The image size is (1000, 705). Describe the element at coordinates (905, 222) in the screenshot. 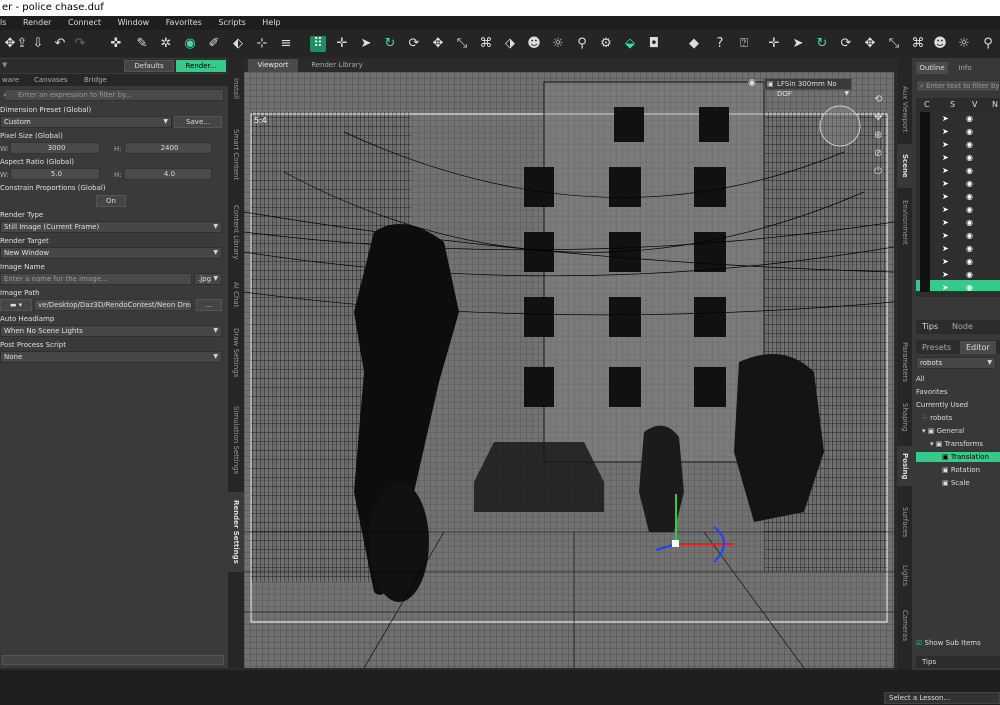

I see `vtab-environment: Environment` at that location.